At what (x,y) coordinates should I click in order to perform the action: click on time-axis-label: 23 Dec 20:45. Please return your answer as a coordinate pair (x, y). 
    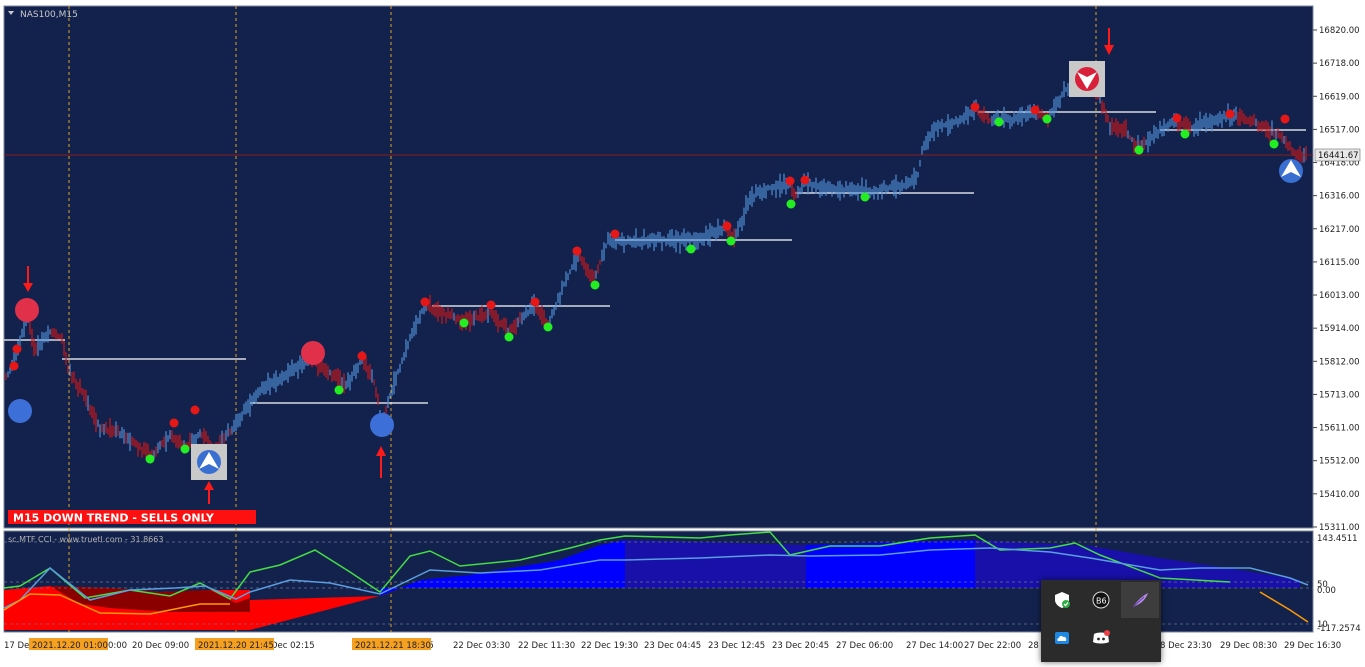
    Looking at the image, I should click on (800, 646).